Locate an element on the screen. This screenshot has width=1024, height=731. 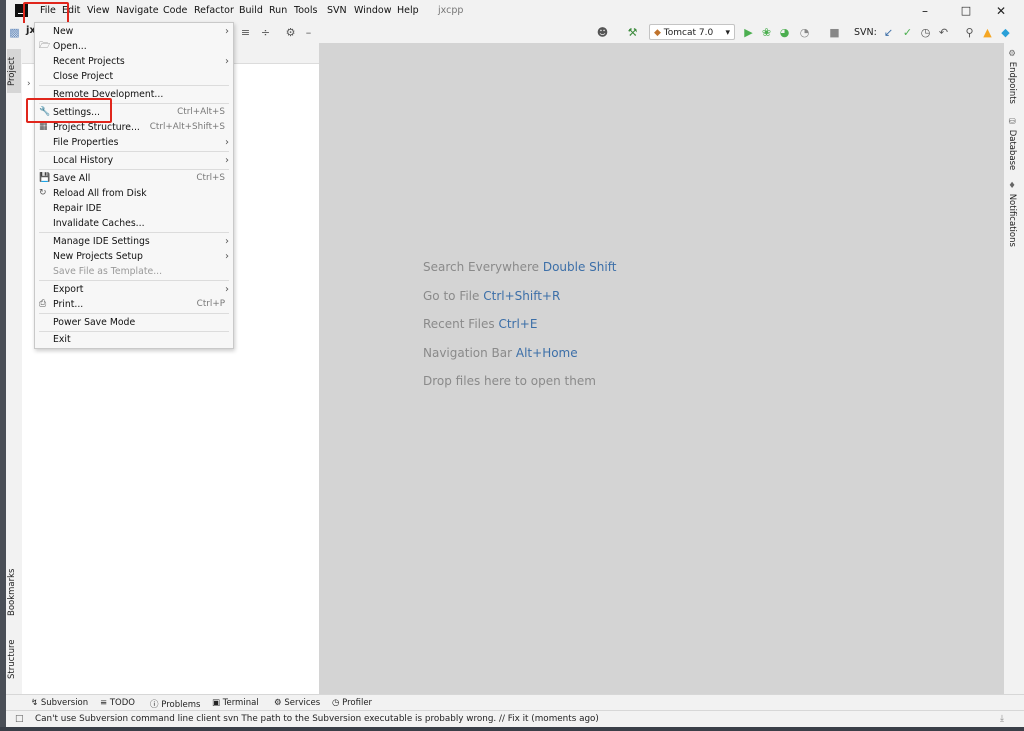
download-icon: ⤓ is located at coordinates (1002, 719).